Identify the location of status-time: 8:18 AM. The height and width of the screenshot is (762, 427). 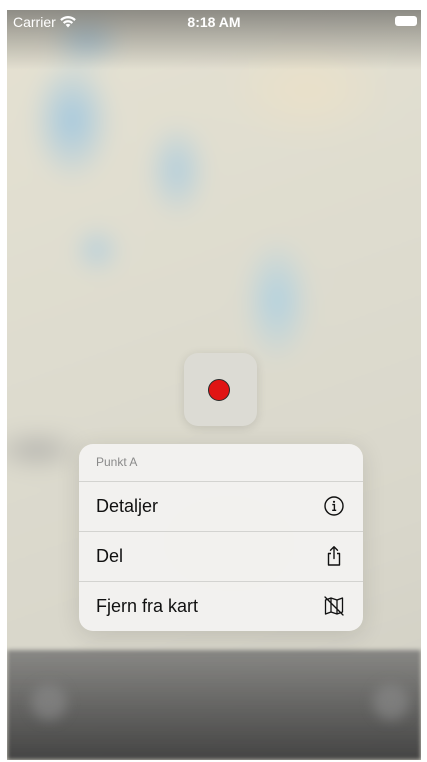
(214, 22).